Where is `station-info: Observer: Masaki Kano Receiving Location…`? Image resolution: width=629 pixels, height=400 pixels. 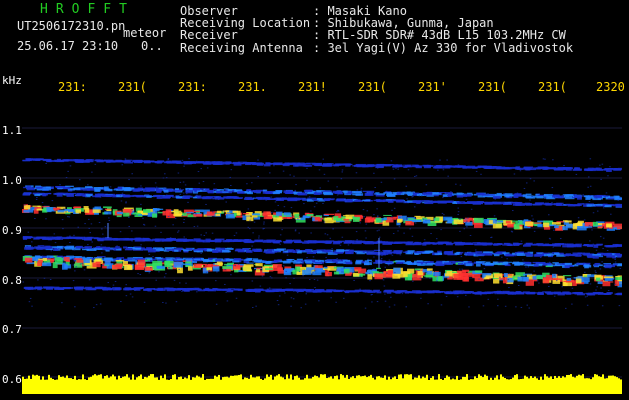 station-info: Observer: Masaki Kano Receiving Location… is located at coordinates (376, 29).